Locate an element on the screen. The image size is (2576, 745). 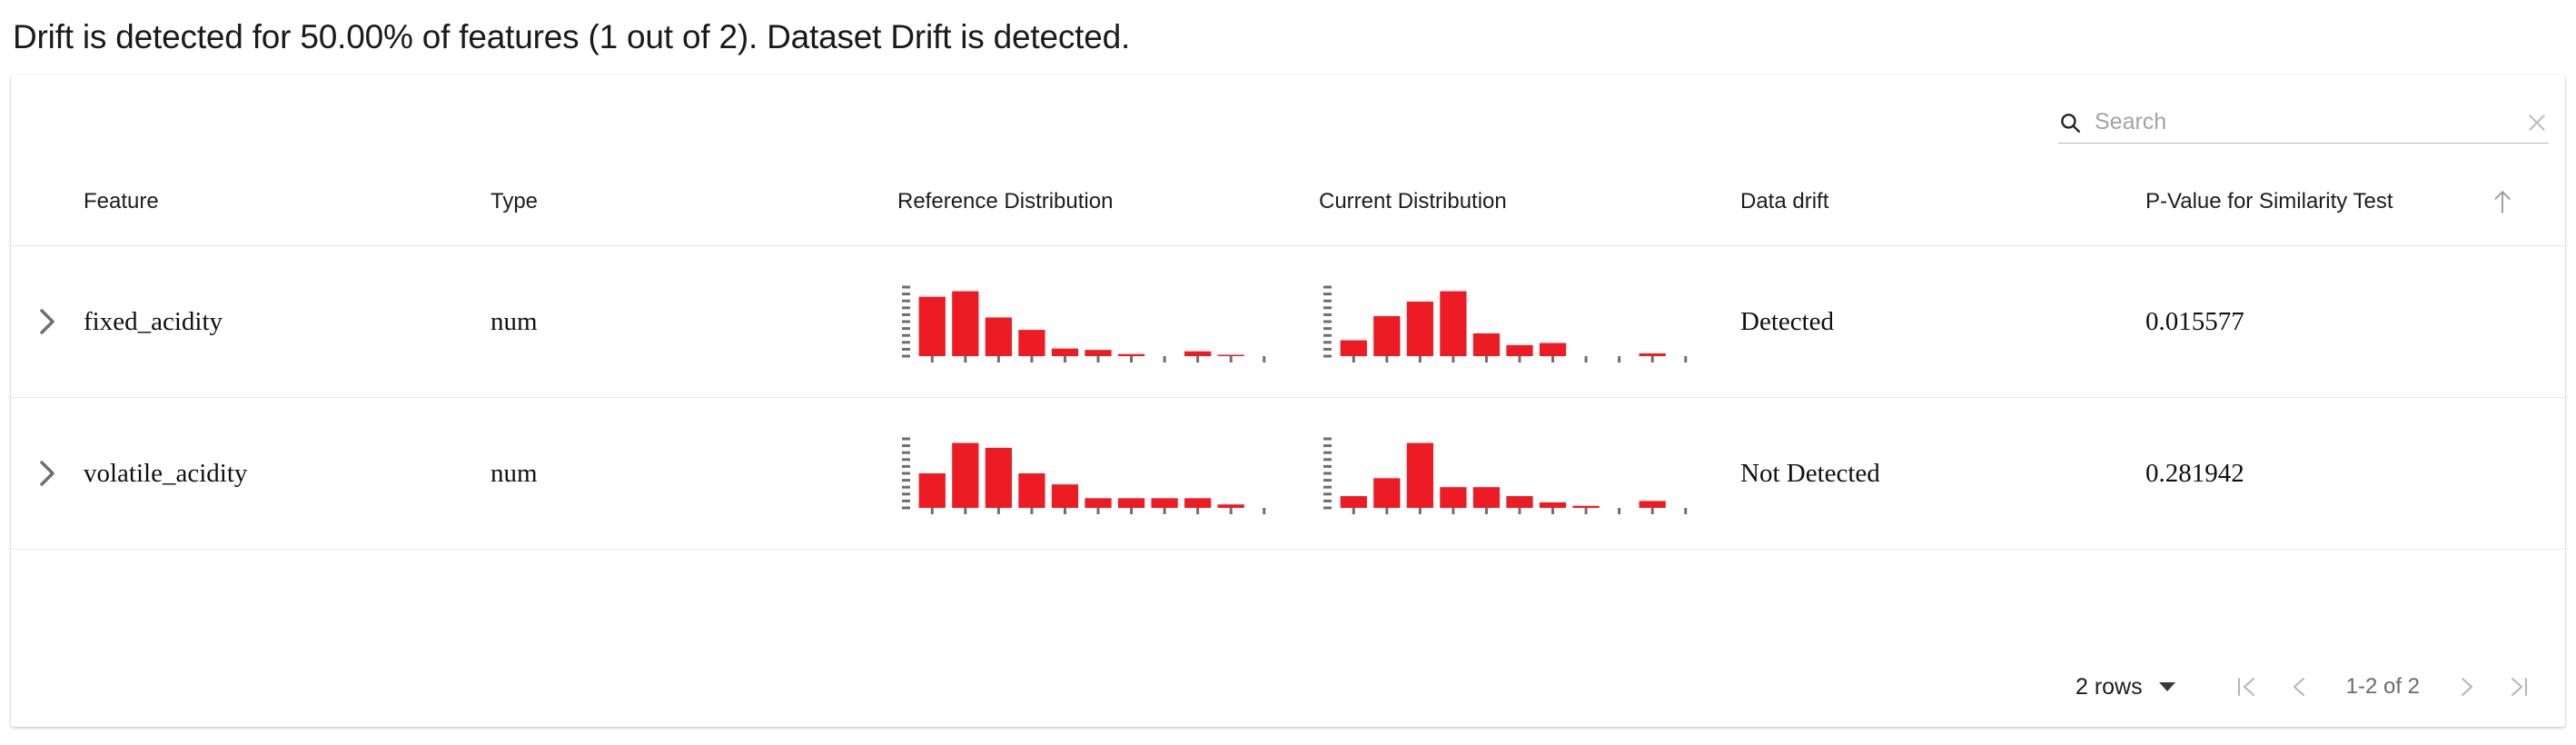
first-page-button is located at coordinates (2247, 687).